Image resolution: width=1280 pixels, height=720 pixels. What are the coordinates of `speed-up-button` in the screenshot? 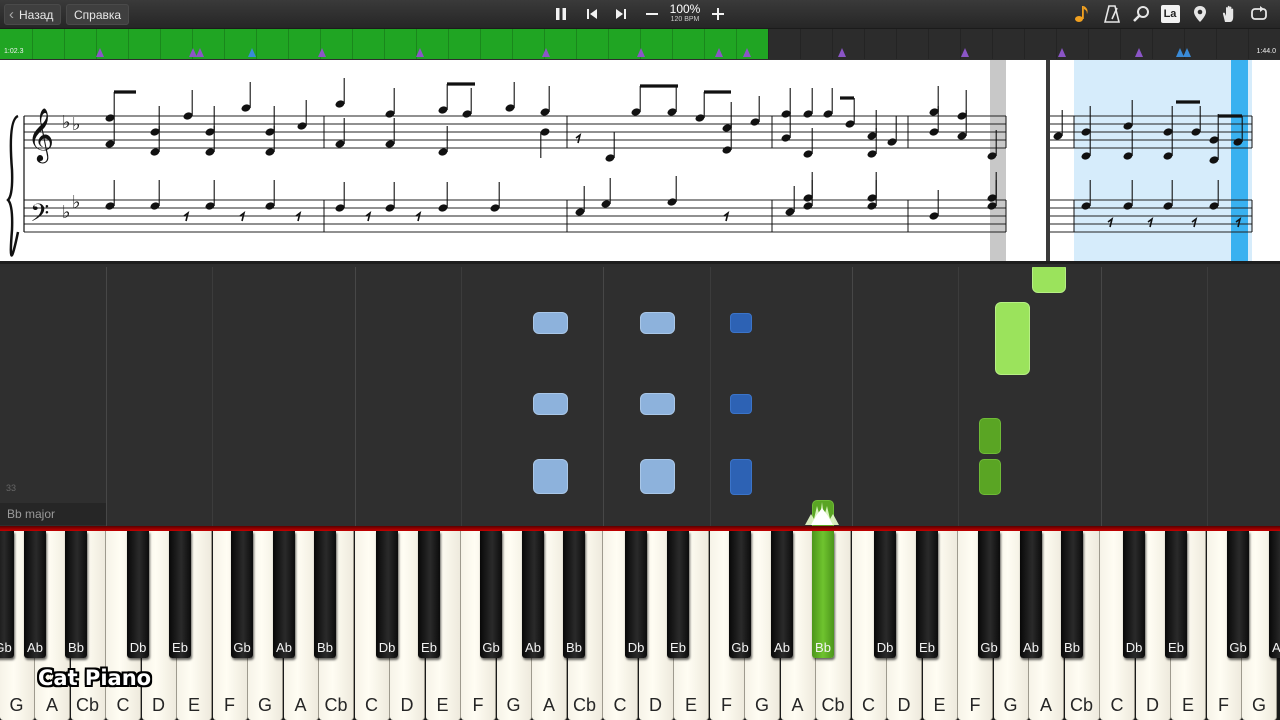 It's located at (718, 14).